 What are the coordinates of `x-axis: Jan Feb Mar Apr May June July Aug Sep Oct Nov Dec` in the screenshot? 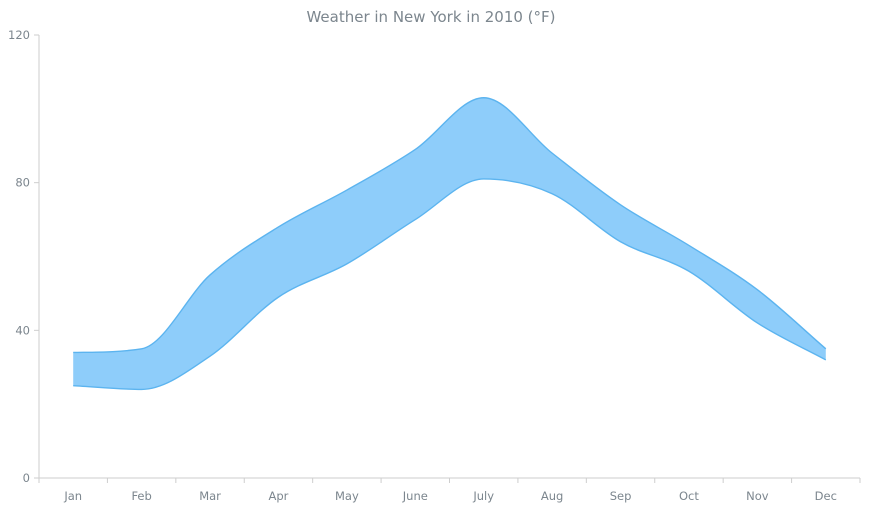 It's located at (449, 490).